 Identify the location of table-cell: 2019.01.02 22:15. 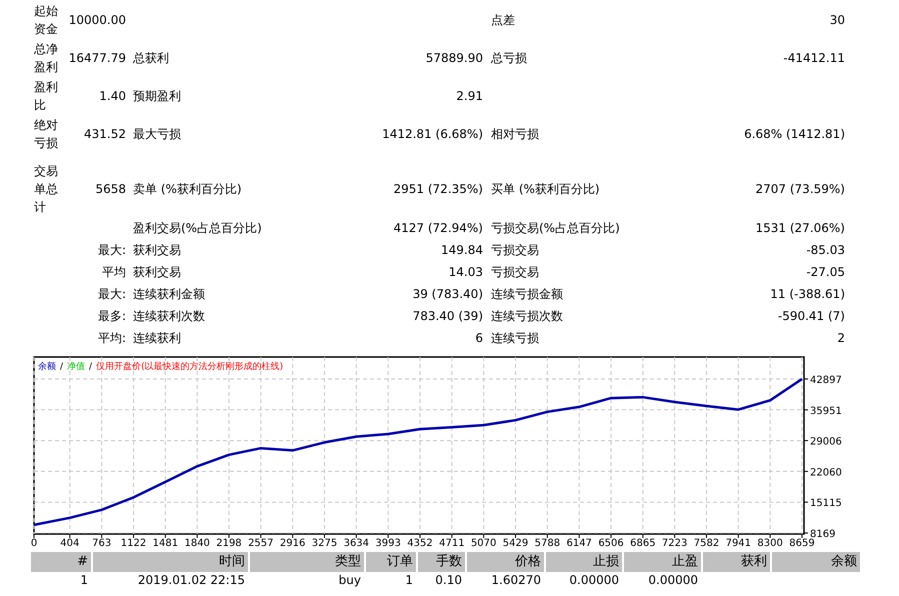
(191, 580).